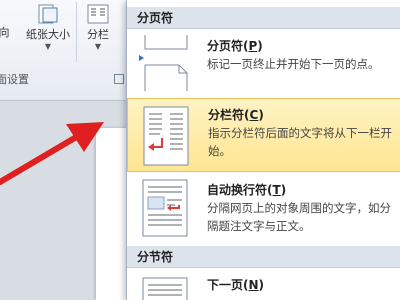 This screenshot has width=400, height=300. I want to click on red-arrow-icon, so click(52, 153).